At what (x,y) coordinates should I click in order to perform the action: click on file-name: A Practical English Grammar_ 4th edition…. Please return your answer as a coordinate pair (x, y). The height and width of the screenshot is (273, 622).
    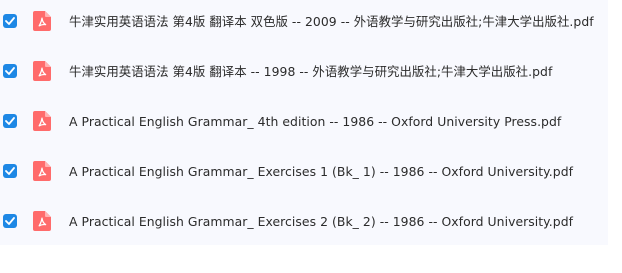
    Looking at the image, I should click on (315, 121).